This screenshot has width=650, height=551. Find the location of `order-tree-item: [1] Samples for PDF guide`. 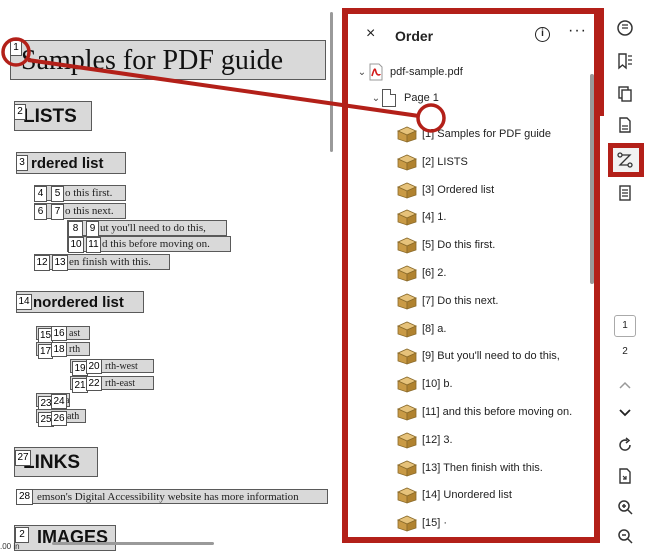

order-tree-item: [1] Samples for PDF guide is located at coordinates (473, 134).